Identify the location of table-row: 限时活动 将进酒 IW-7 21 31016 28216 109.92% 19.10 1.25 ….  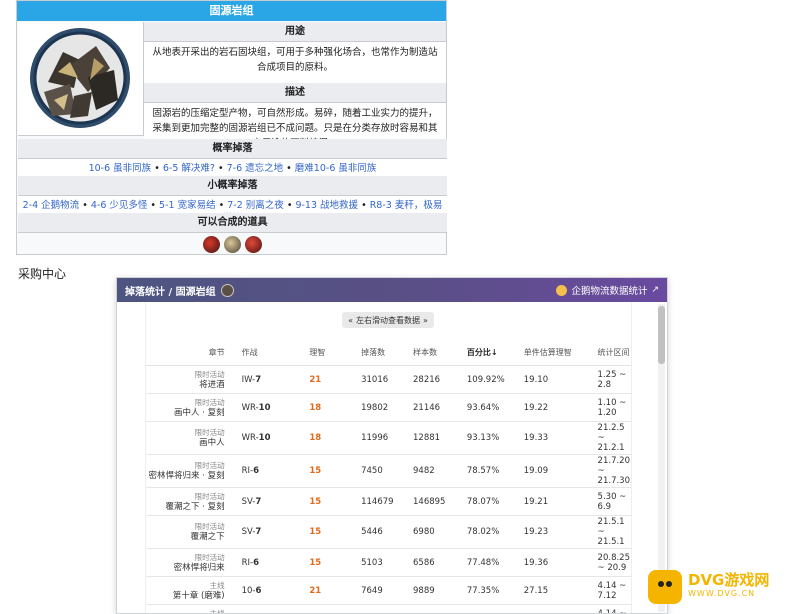
(388, 379).